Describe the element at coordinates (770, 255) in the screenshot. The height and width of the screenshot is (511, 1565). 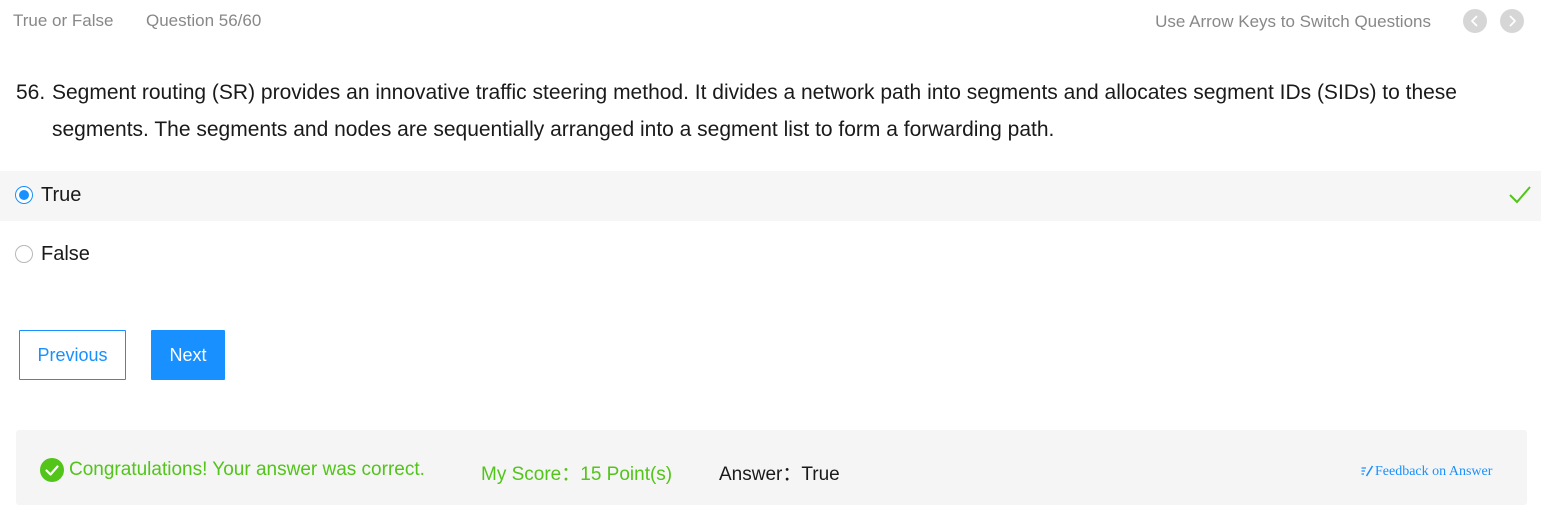
I see `option-false: False` at that location.